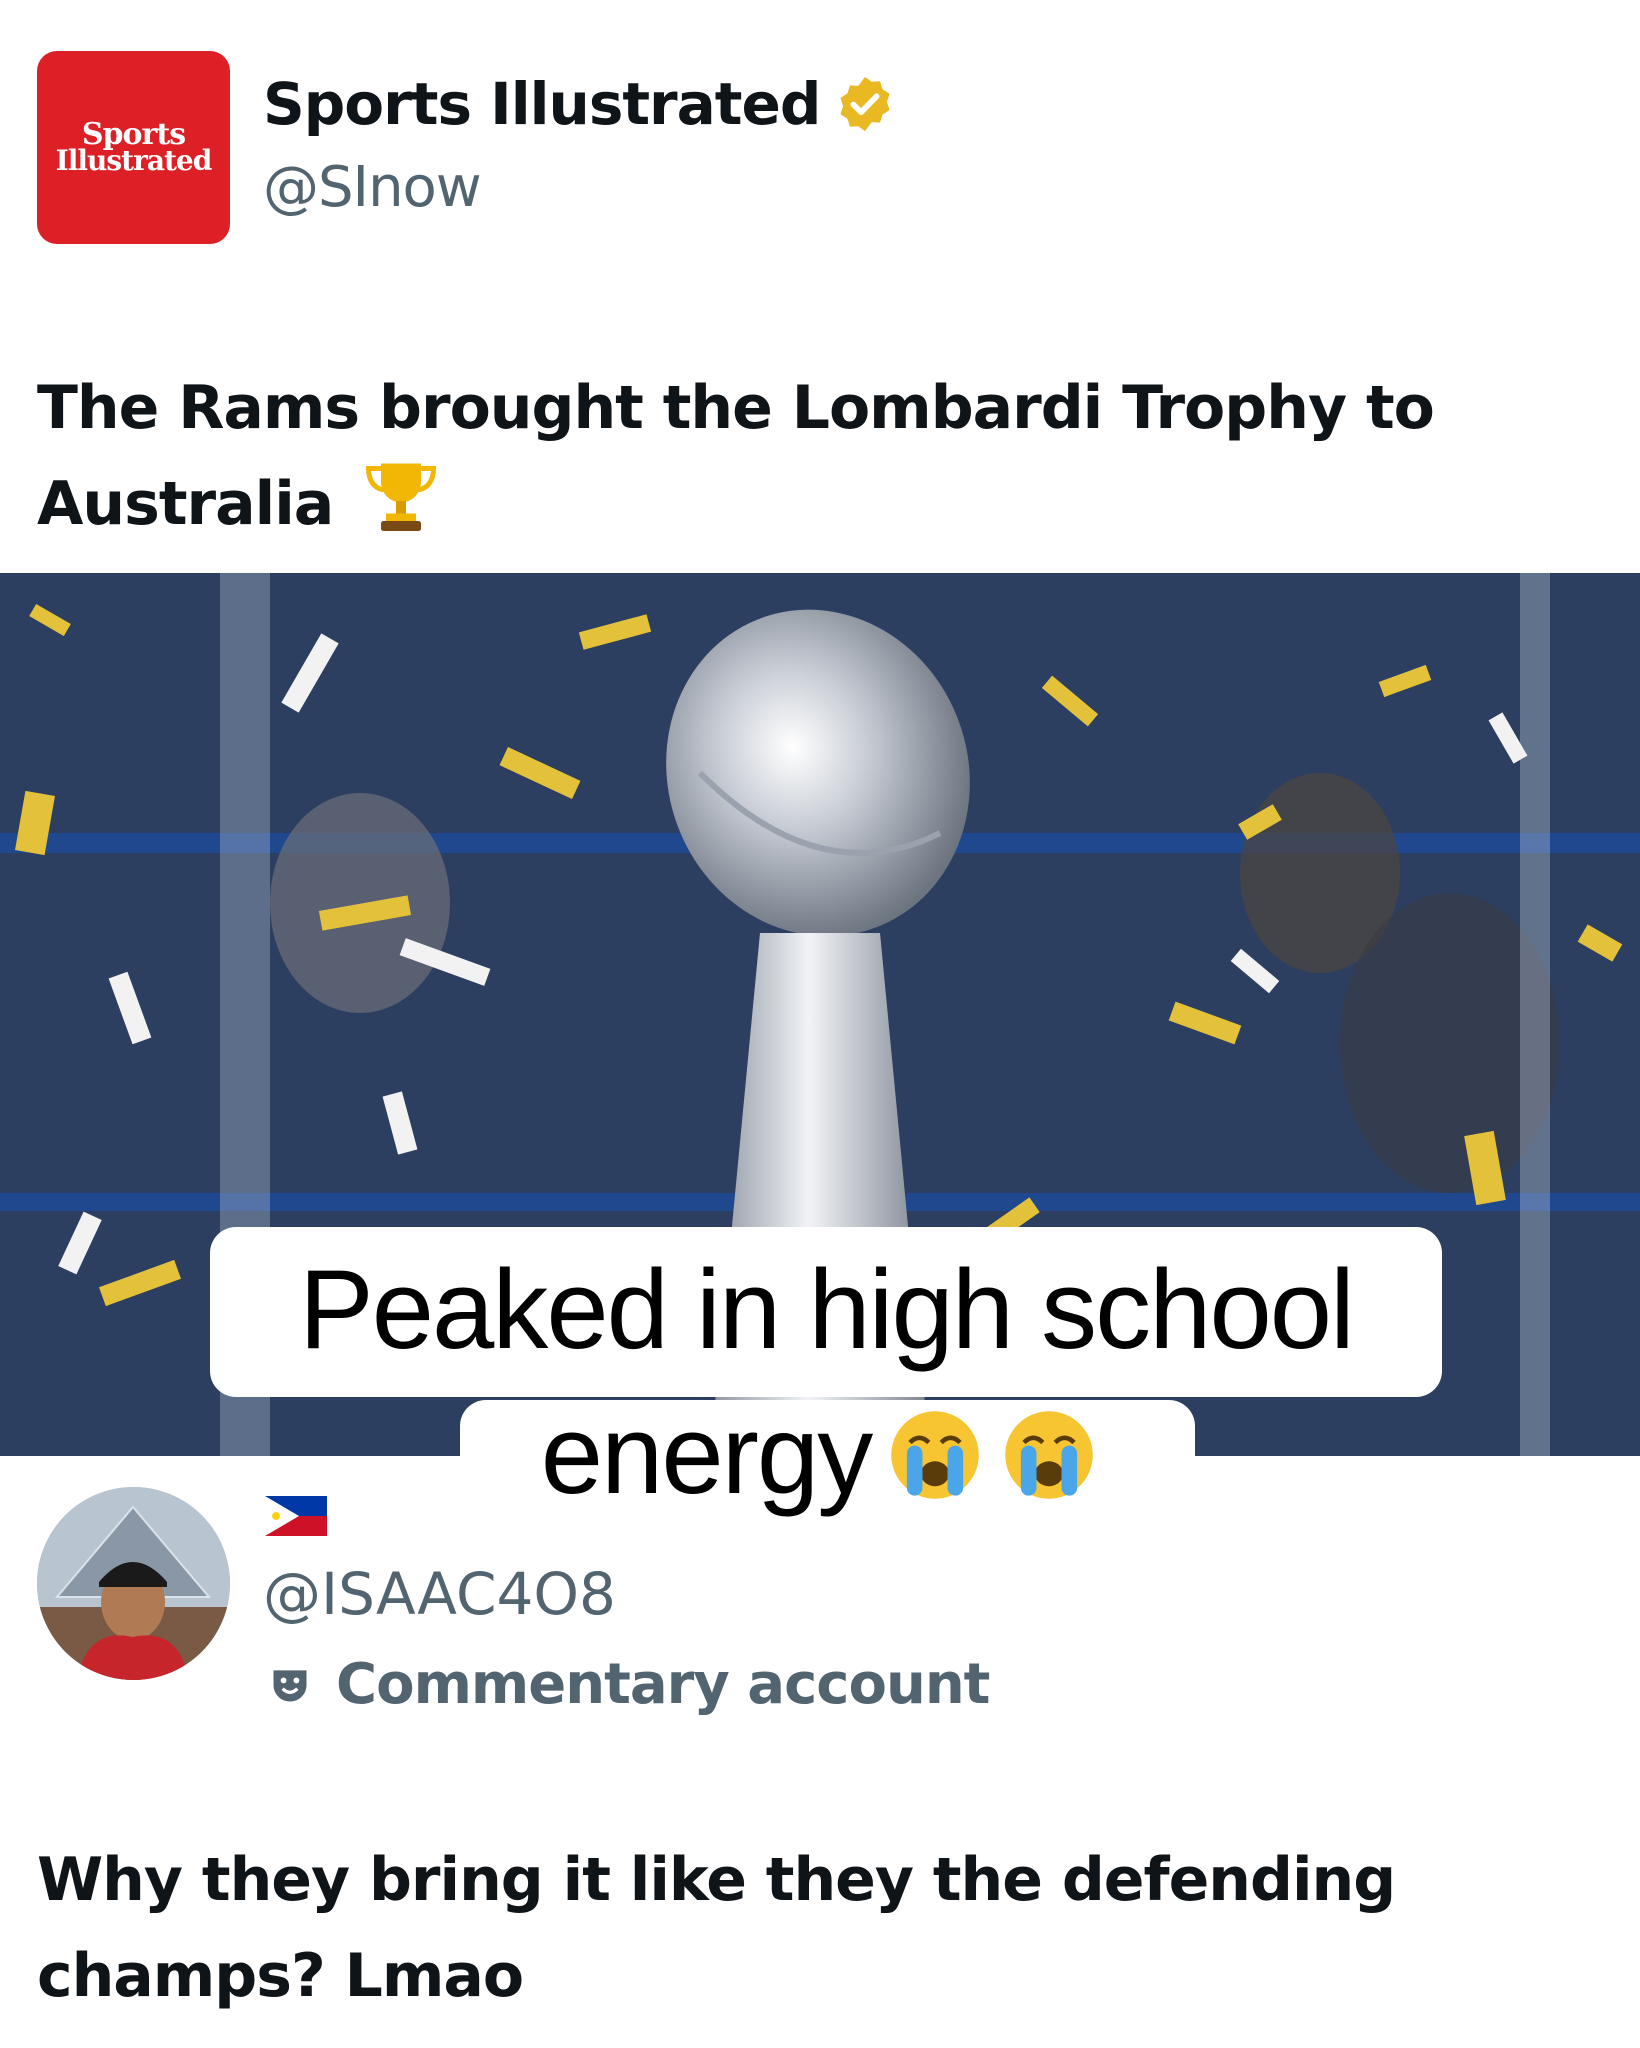 The image size is (1640, 2048). What do you see at coordinates (439, 1594) in the screenshot?
I see `reply-author-handle: @ISAAC4O8` at bounding box center [439, 1594].